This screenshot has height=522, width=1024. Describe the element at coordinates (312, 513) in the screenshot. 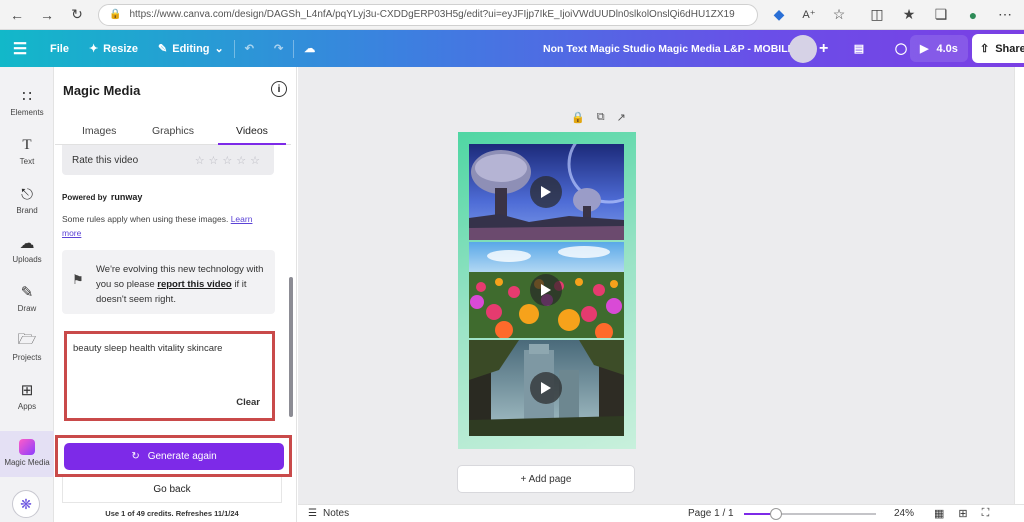

I see `notes-icon: ☰` at that location.